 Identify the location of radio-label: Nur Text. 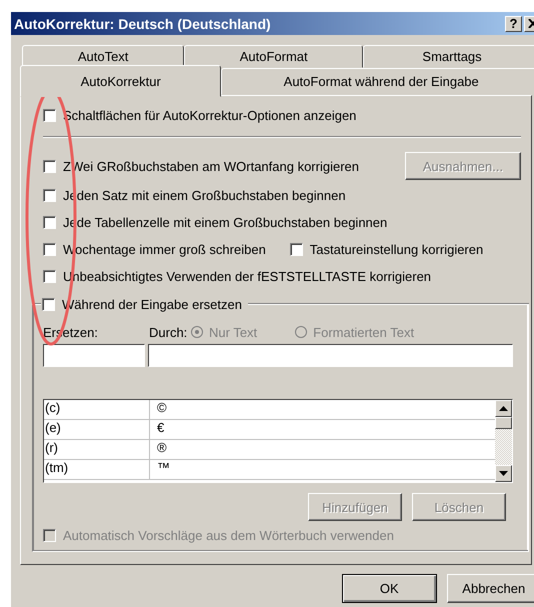
(233, 332).